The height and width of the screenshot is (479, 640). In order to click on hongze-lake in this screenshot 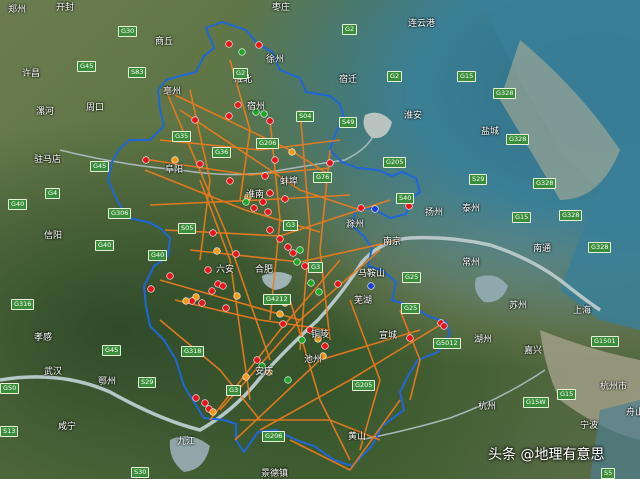, I will do `click(377, 125)`.